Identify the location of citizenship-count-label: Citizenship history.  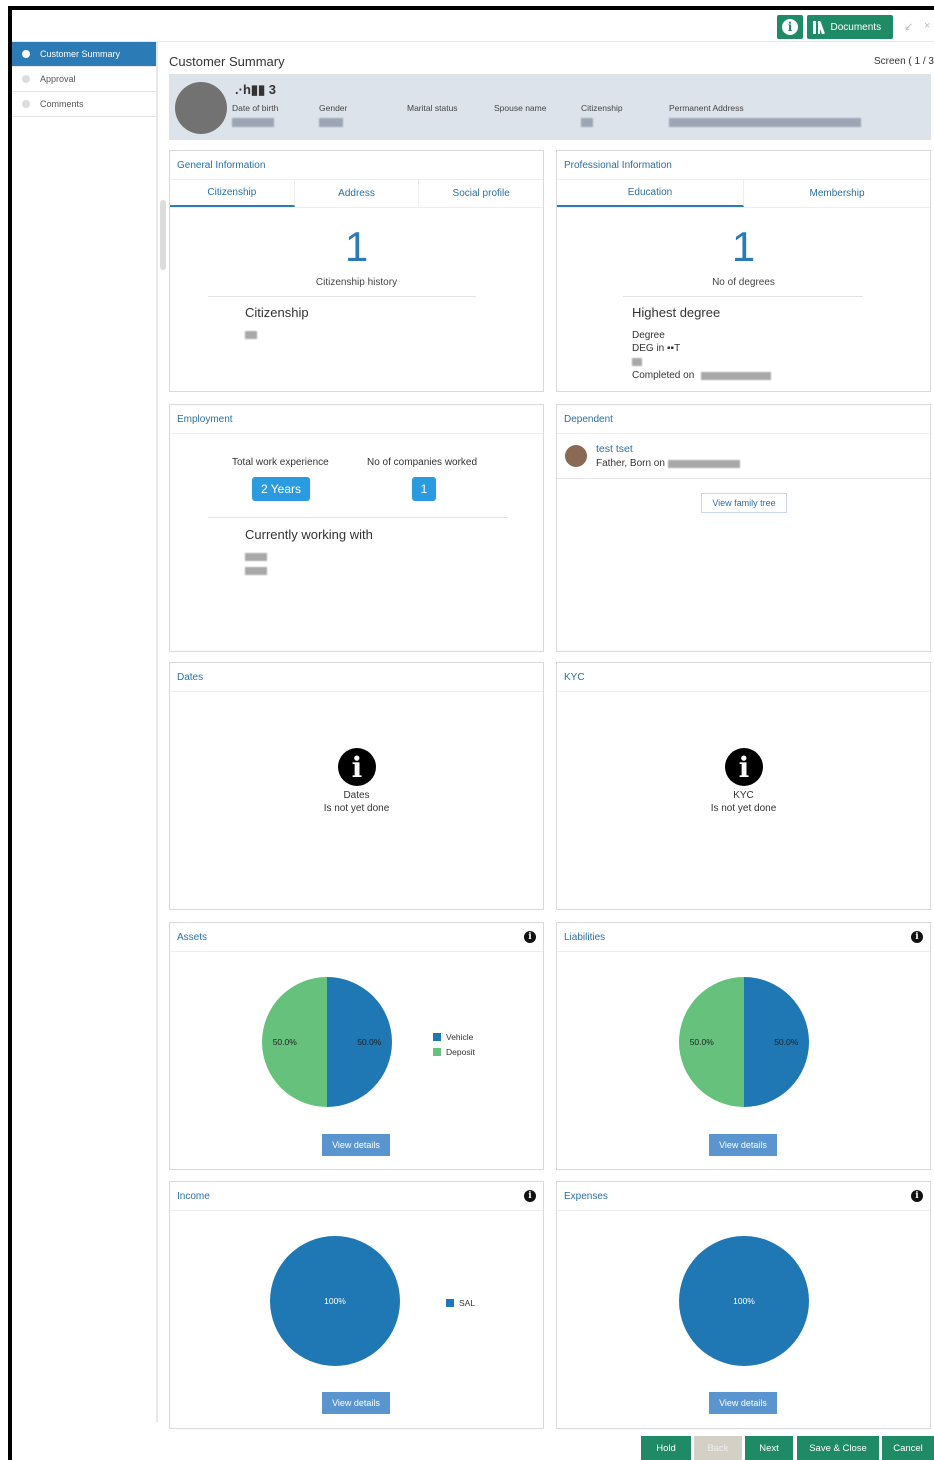
(356, 282).